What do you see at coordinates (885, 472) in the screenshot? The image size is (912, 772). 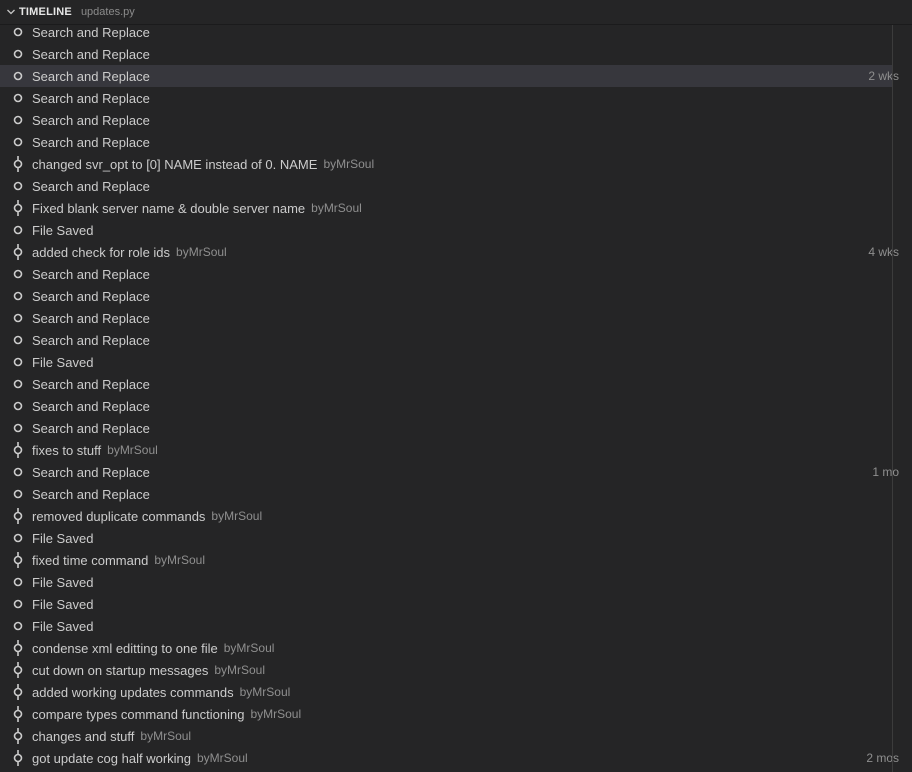 I see `timeline-item-time: 1 mo` at bounding box center [885, 472].